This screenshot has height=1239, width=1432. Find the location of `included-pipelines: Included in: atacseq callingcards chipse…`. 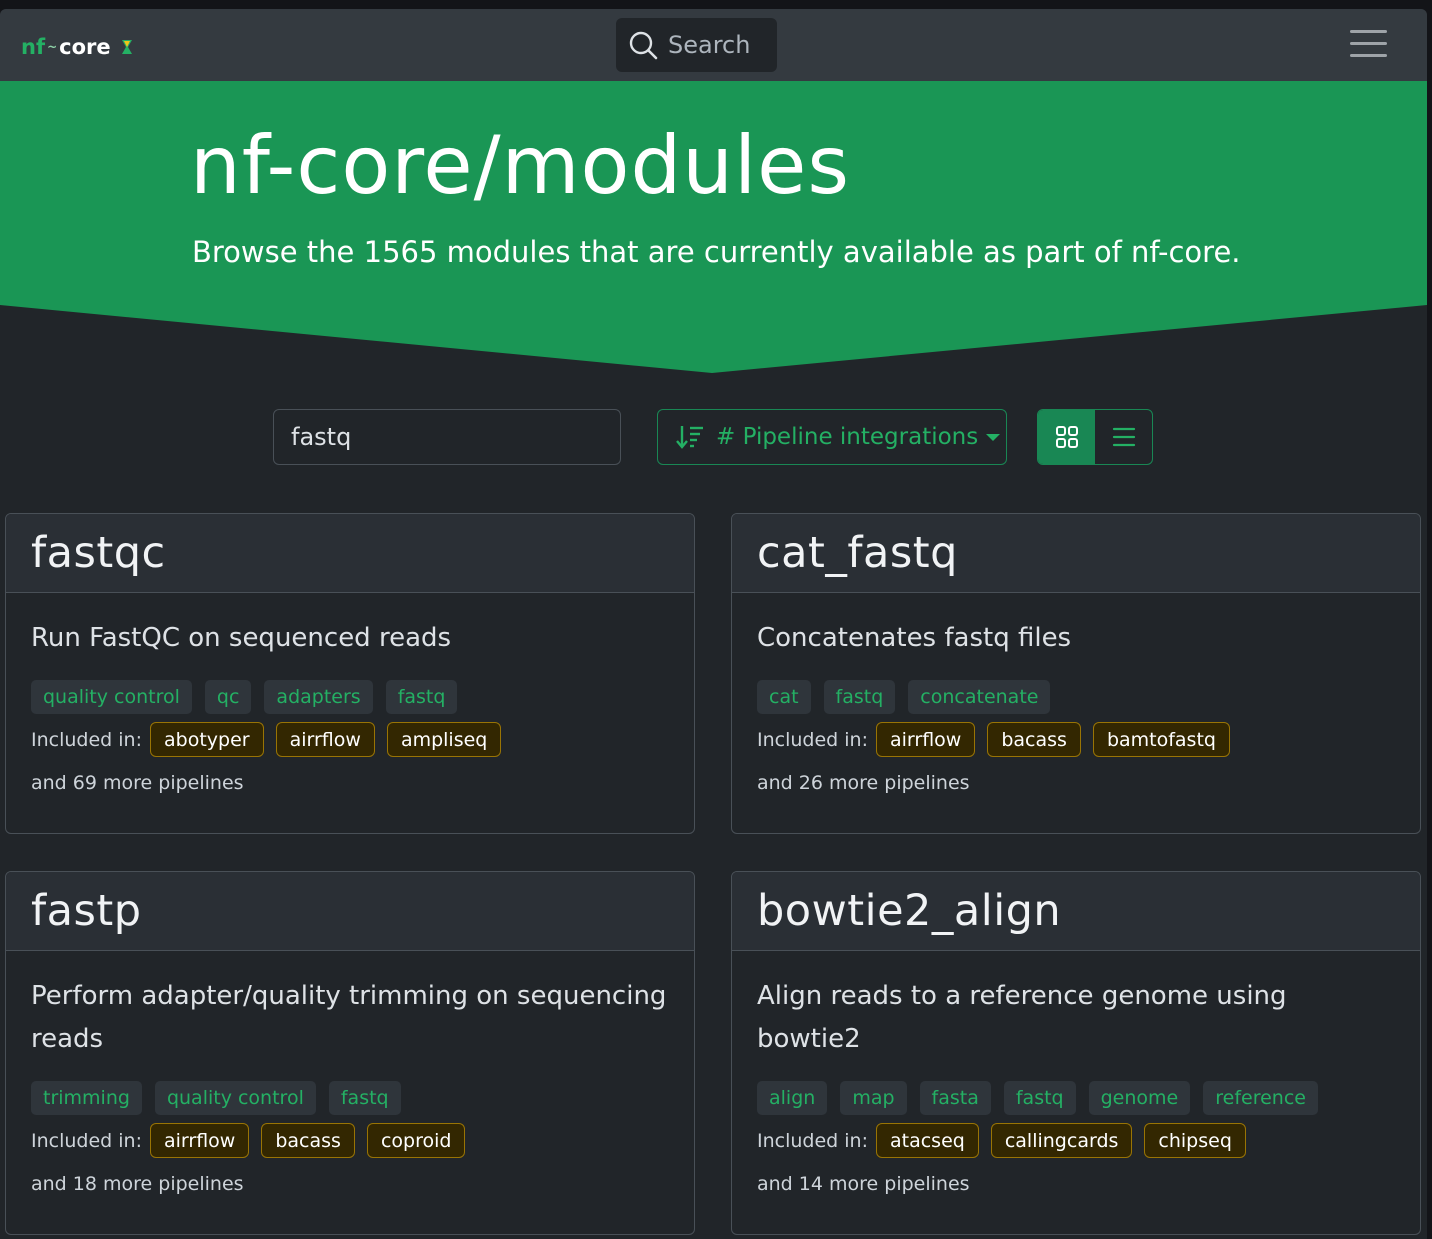

included-pipelines: Included in: atacseq callingcards chipse… is located at coordinates (1076, 1140).